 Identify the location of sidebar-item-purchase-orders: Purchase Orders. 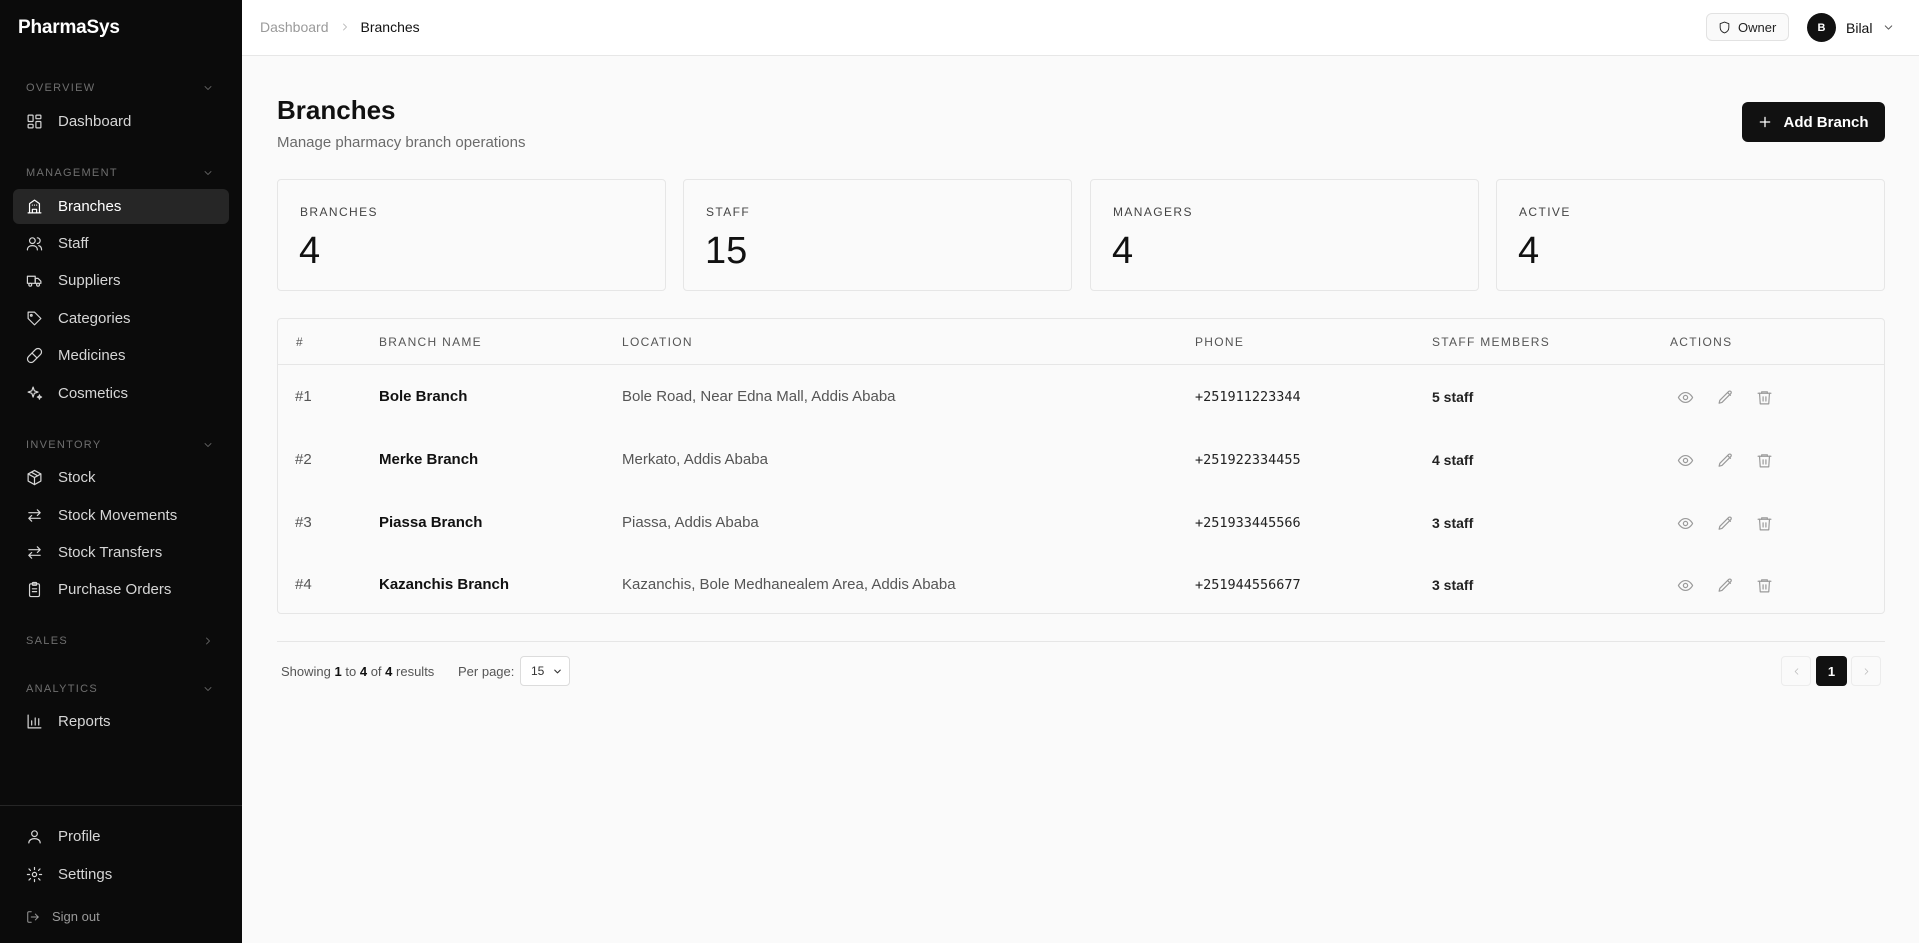
(121, 589).